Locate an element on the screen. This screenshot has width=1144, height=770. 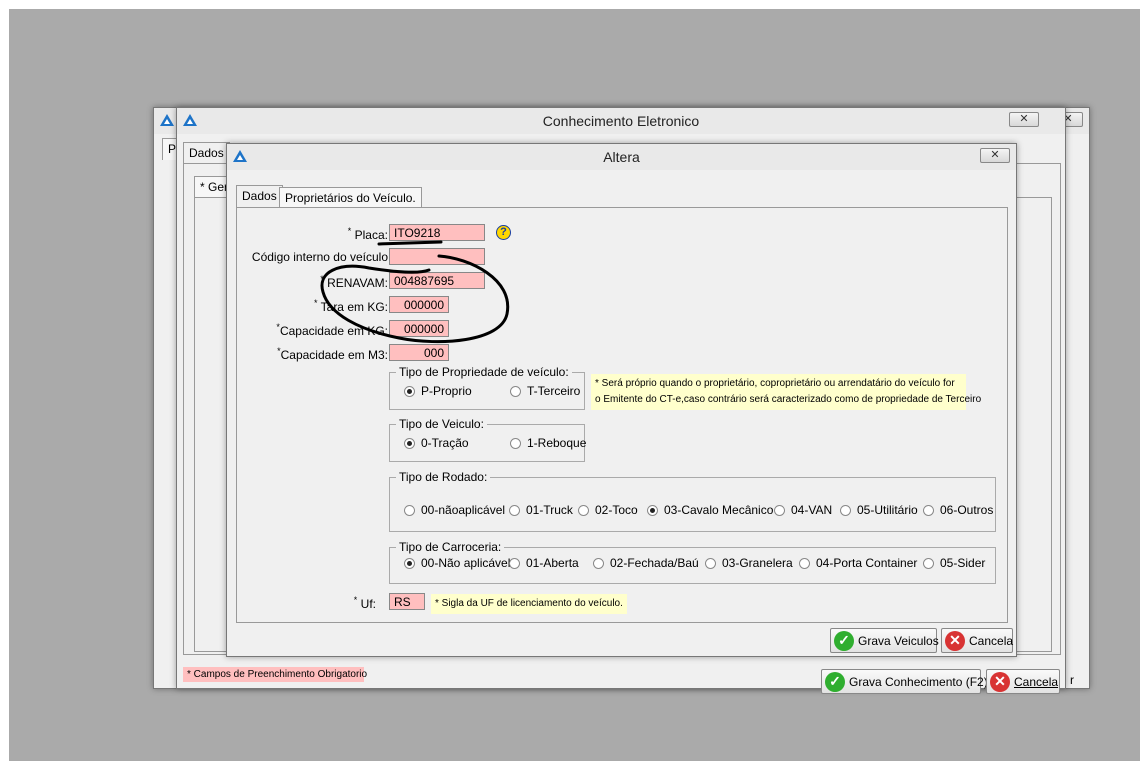
main-window-titlebar: Conhecimento Eletronico is located at coordinates (621, 121).